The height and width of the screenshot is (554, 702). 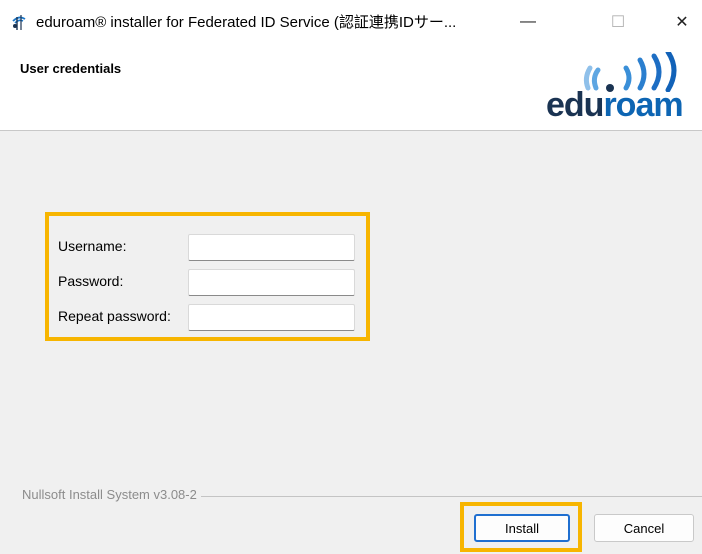 What do you see at coordinates (111, 494) in the screenshot?
I see `nsis-branding: Nullsoft Install System v3.08-2` at bounding box center [111, 494].